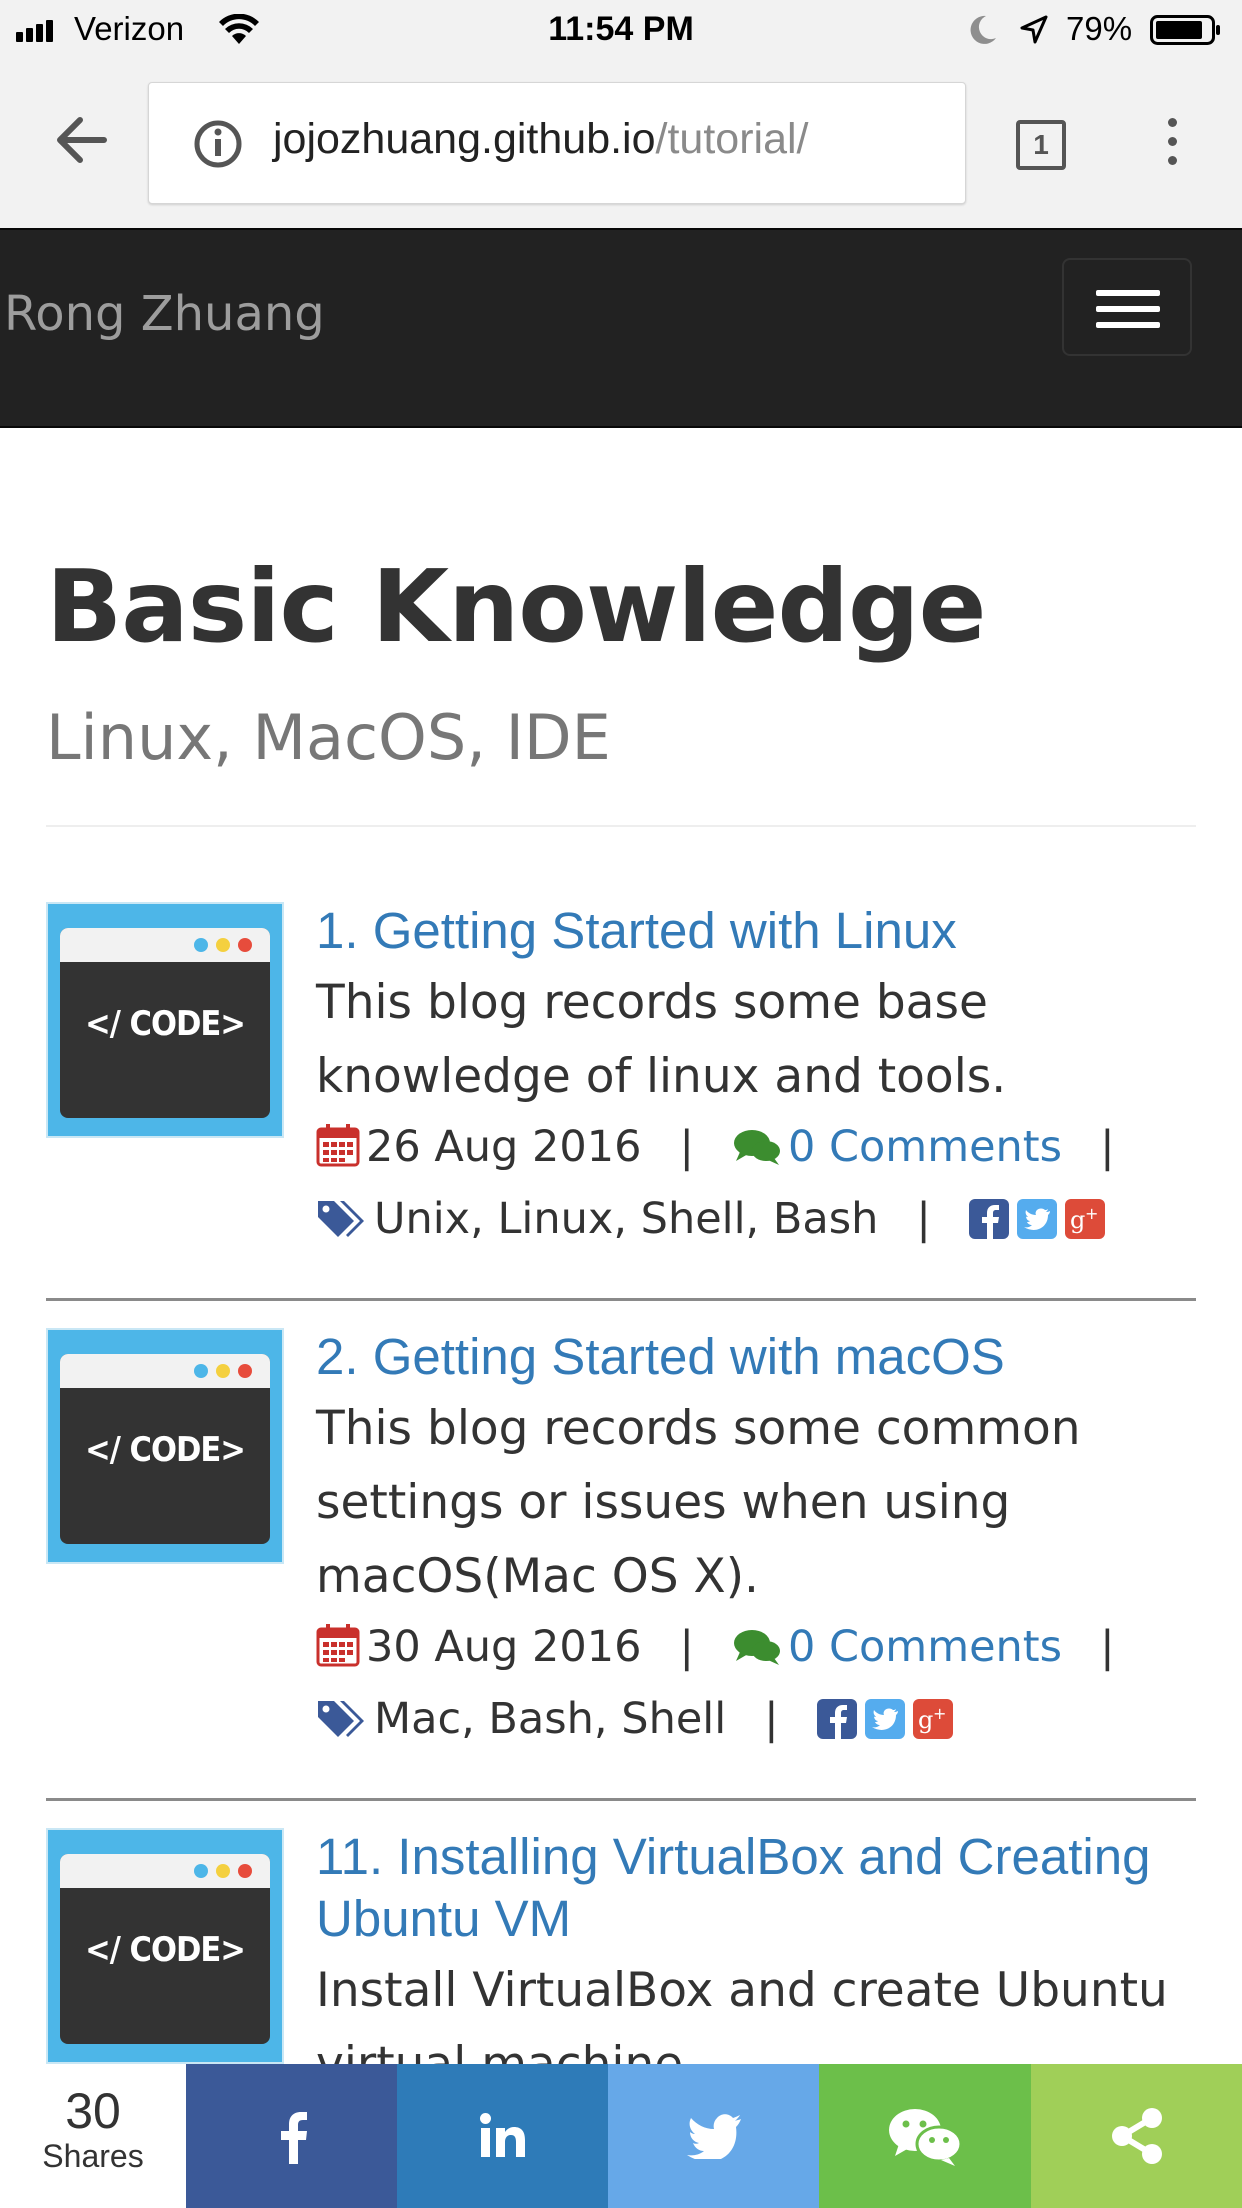 The width and height of the screenshot is (1242, 2208). I want to click on share-count: 30 Shares, so click(93, 2136).